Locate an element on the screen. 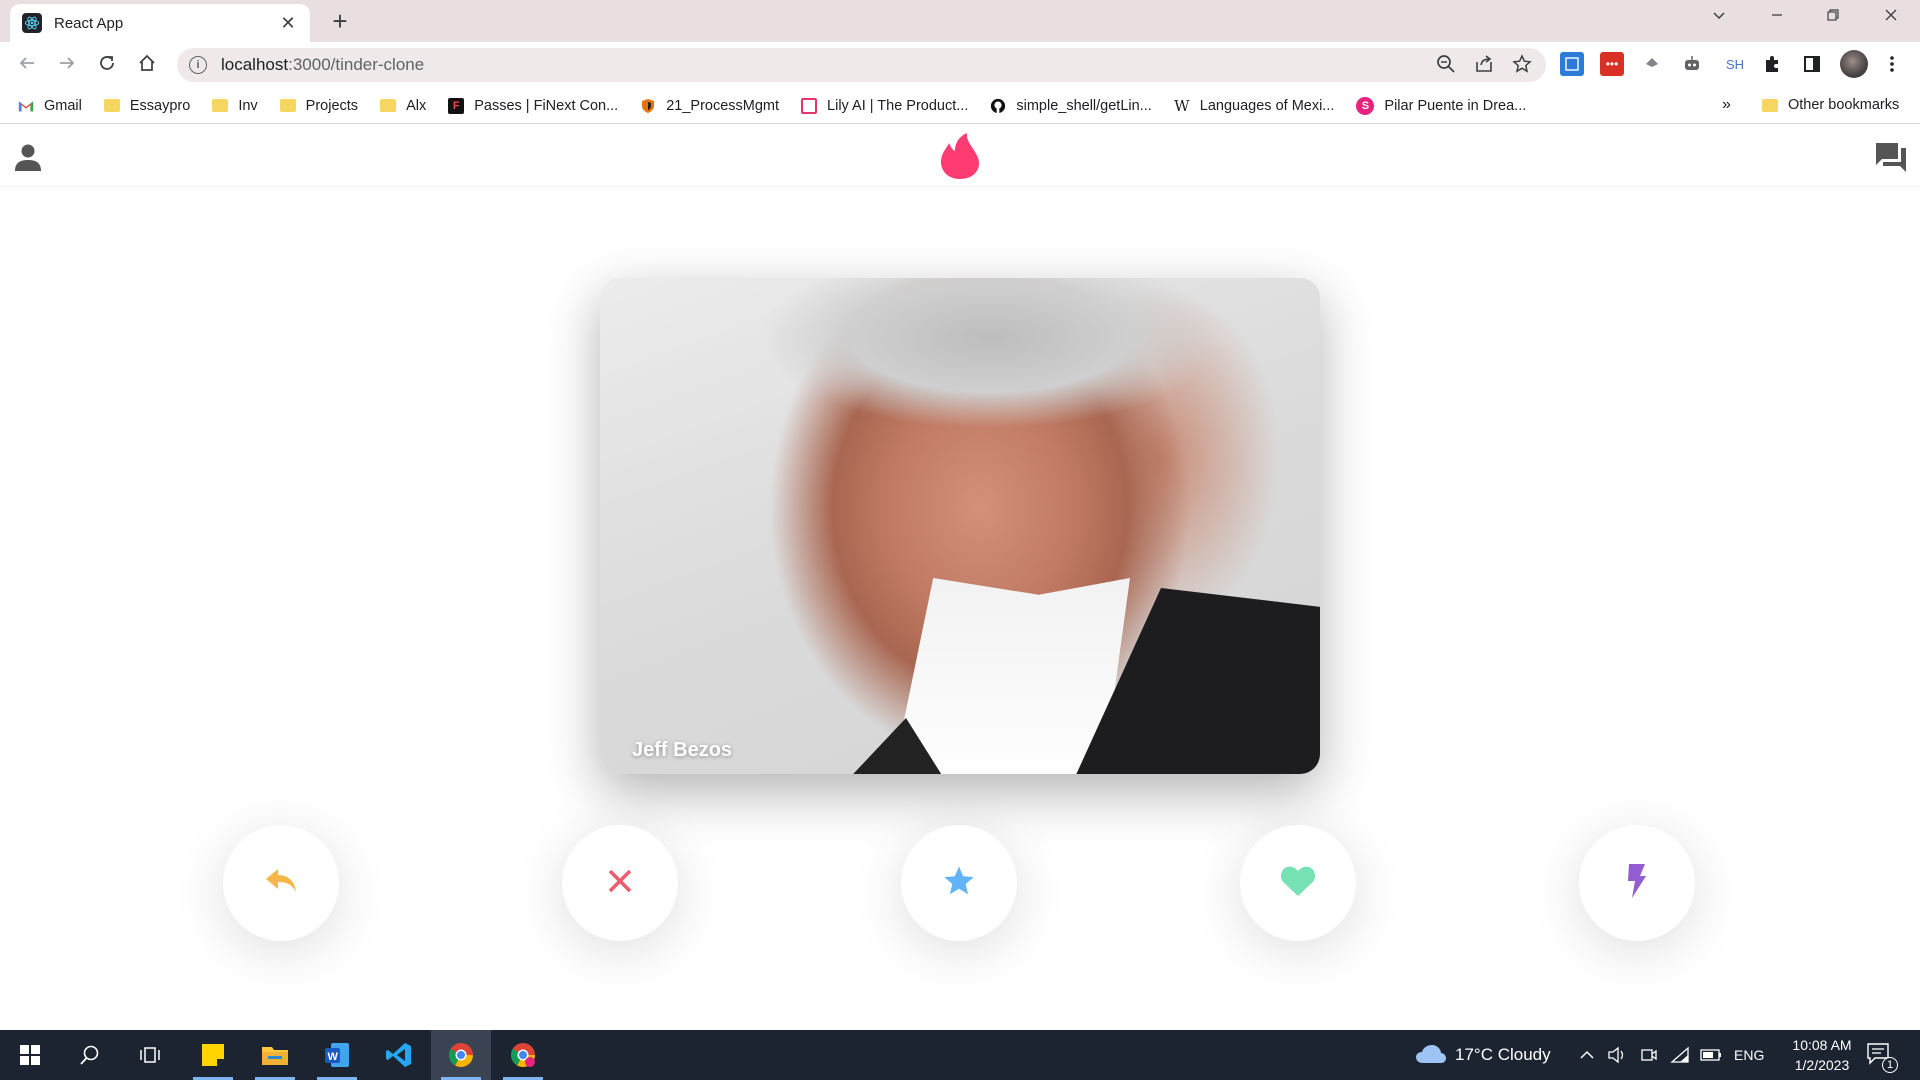  language-indicator: ENG is located at coordinates (1749, 1055).